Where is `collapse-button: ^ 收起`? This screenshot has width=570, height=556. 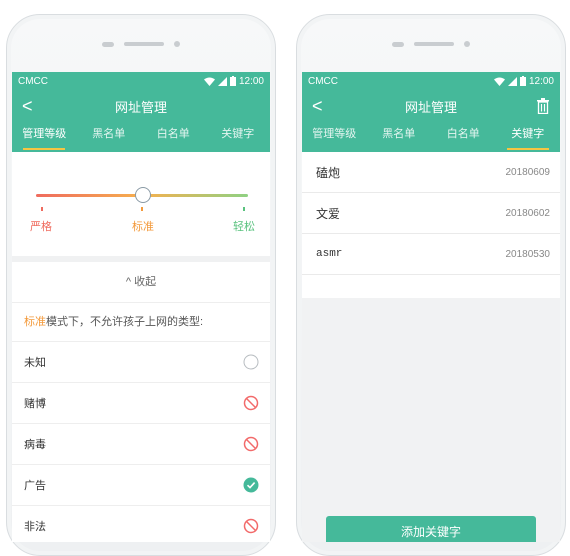 collapse-button: ^ 收起 is located at coordinates (141, 282).